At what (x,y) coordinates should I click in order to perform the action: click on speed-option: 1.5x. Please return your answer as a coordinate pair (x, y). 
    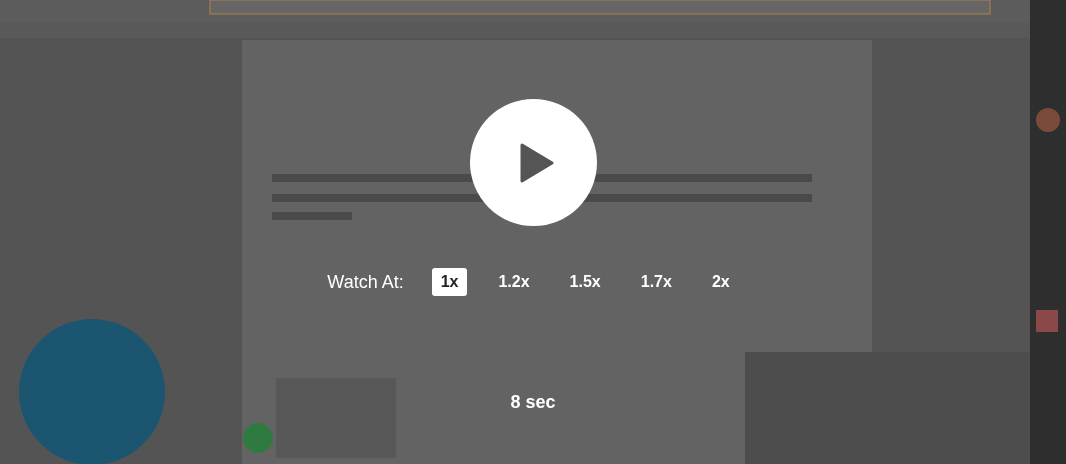
    Looking at the image, I should click on (585, 282).